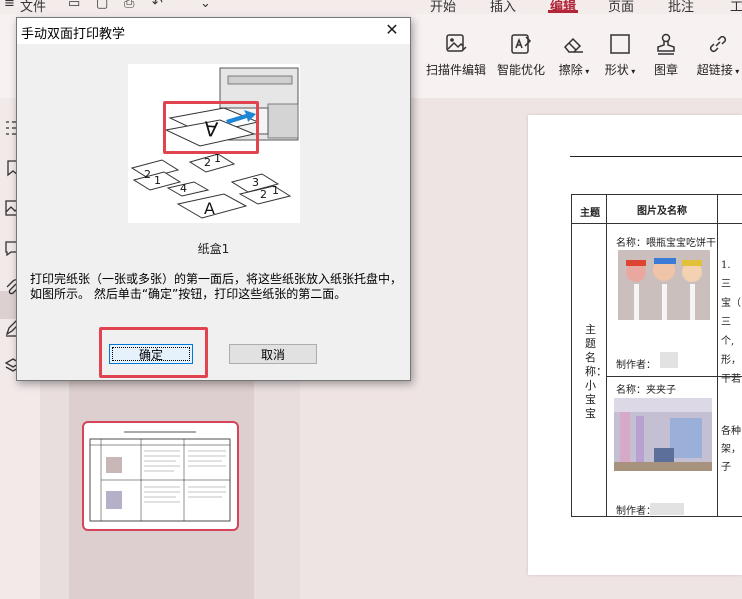  Describe the element at coordinates (209, 208) in the screenshot. I see `svg-text: A` at that location.